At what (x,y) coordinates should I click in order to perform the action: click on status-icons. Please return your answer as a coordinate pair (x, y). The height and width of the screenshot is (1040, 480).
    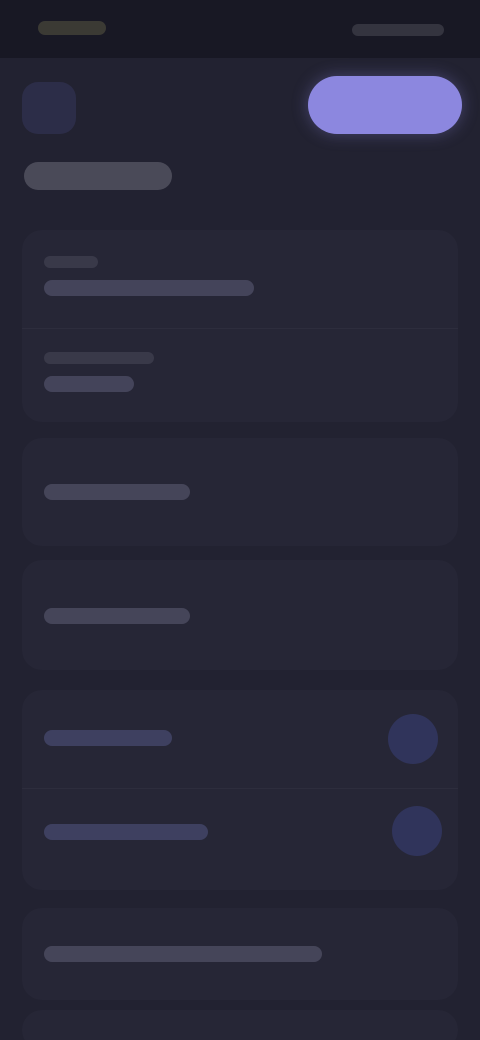
    Looking at the image, I should click on (398, 30).